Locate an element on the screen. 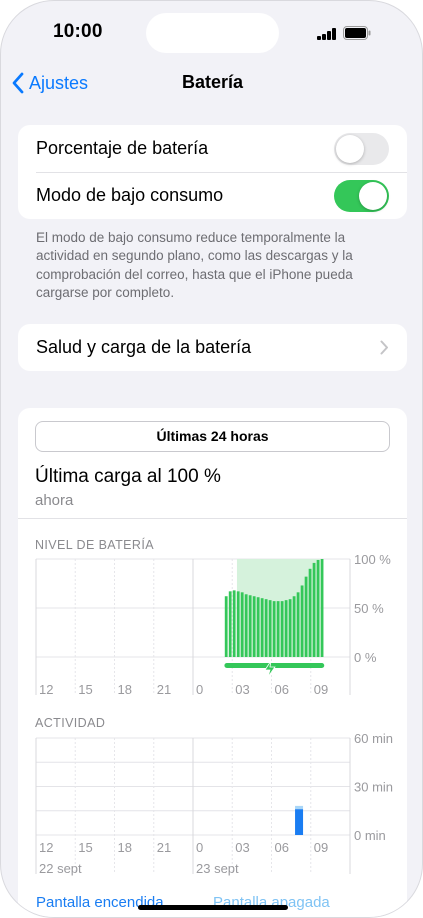 The height and width of the screenshot is (918, 423). battery-x-tick-label: 21 is located at coordinates (164, 689).